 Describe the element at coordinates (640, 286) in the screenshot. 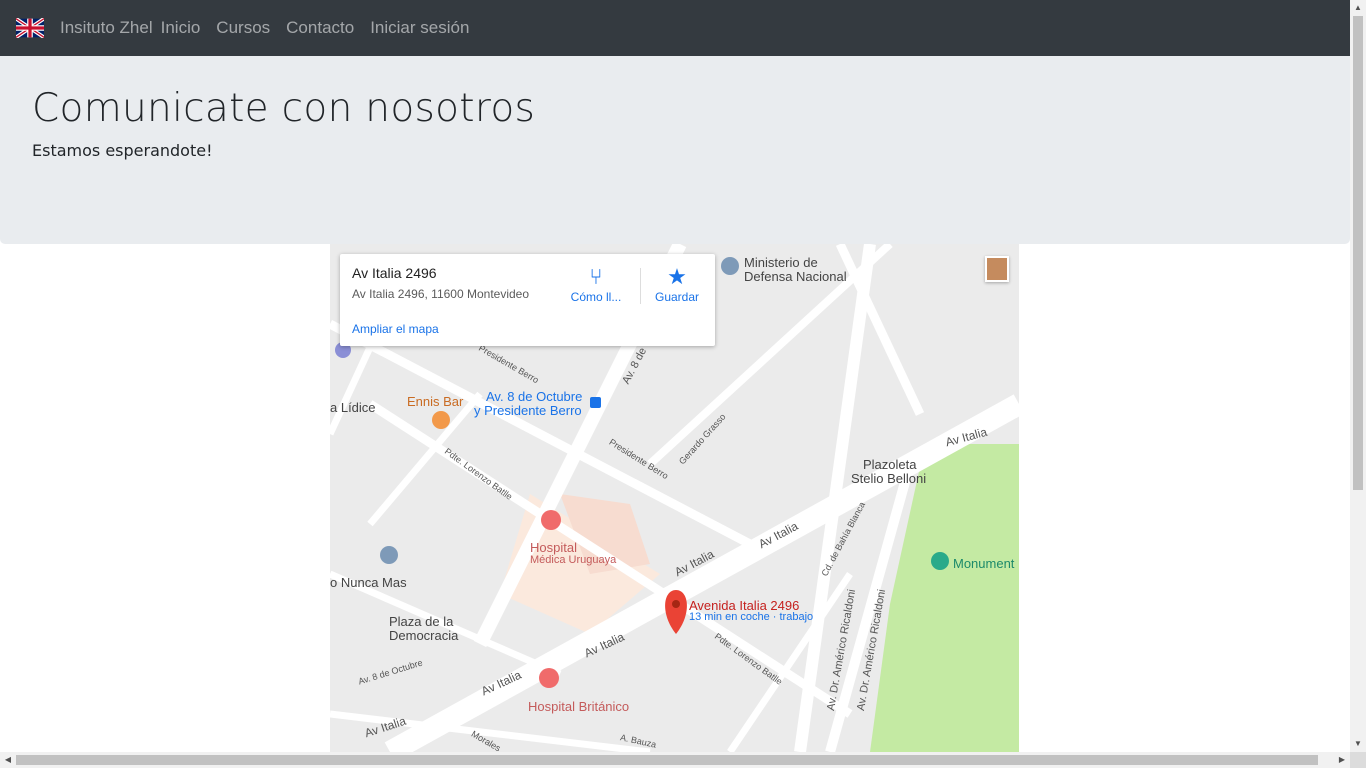

I see `card-divider` at that location.